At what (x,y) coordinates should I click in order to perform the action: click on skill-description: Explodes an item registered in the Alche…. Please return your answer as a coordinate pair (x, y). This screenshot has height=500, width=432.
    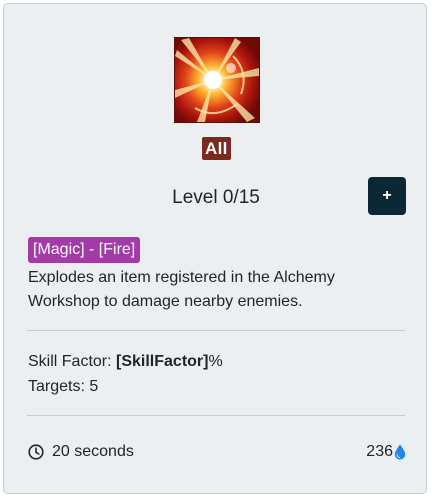
    Looking at the image, I should click on (181, 289).